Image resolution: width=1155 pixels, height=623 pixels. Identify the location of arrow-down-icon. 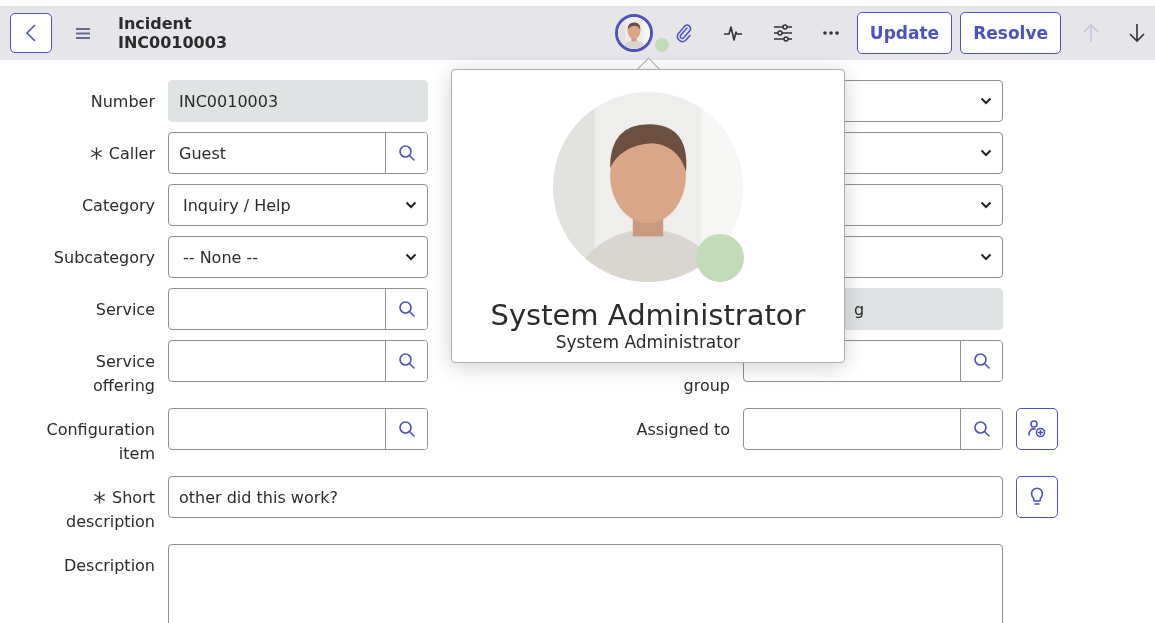
(1137, 33).